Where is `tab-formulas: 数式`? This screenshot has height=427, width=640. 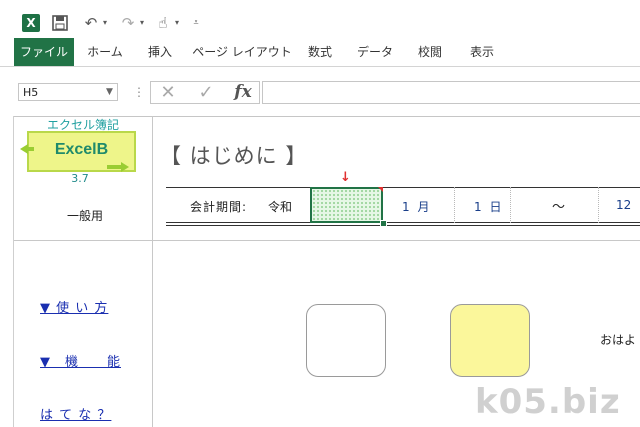
tab-formulas: 数式 is located at coordinates (320, 52).